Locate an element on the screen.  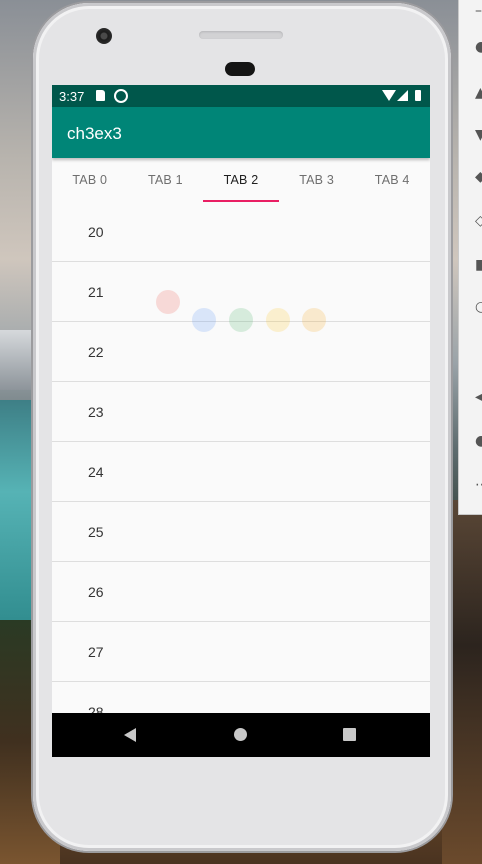
screenshot-icon: ■ is located at coordinates (478, 265).